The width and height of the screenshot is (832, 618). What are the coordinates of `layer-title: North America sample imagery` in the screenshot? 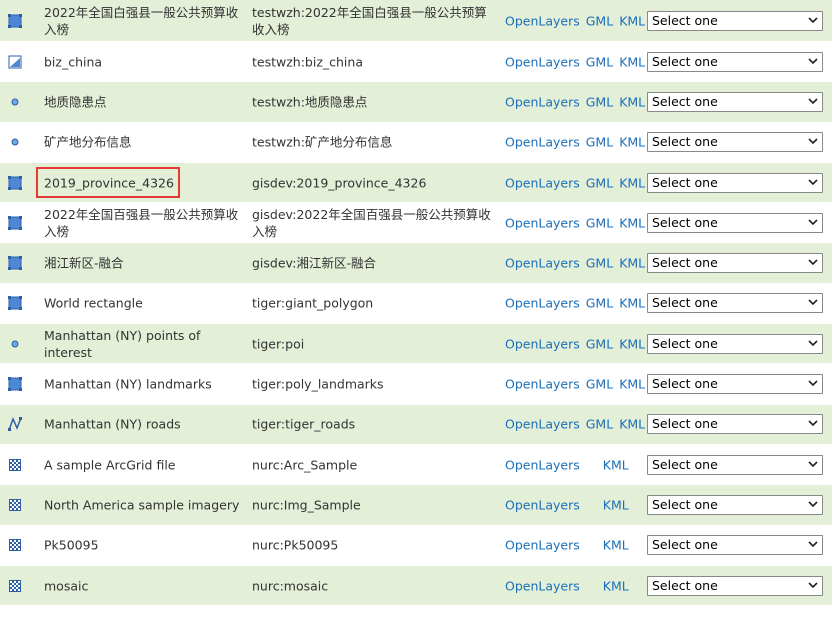 It's located at (142, 505).